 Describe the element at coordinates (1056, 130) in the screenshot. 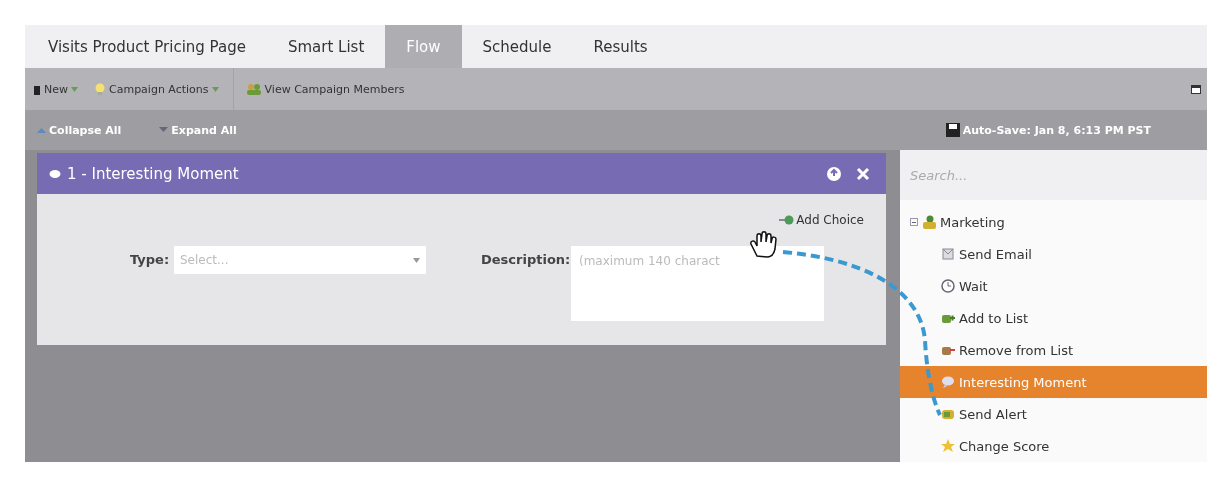

I see `autosave-status: Auto-Save: Jan 8, 6:13 PM PST` at that location.